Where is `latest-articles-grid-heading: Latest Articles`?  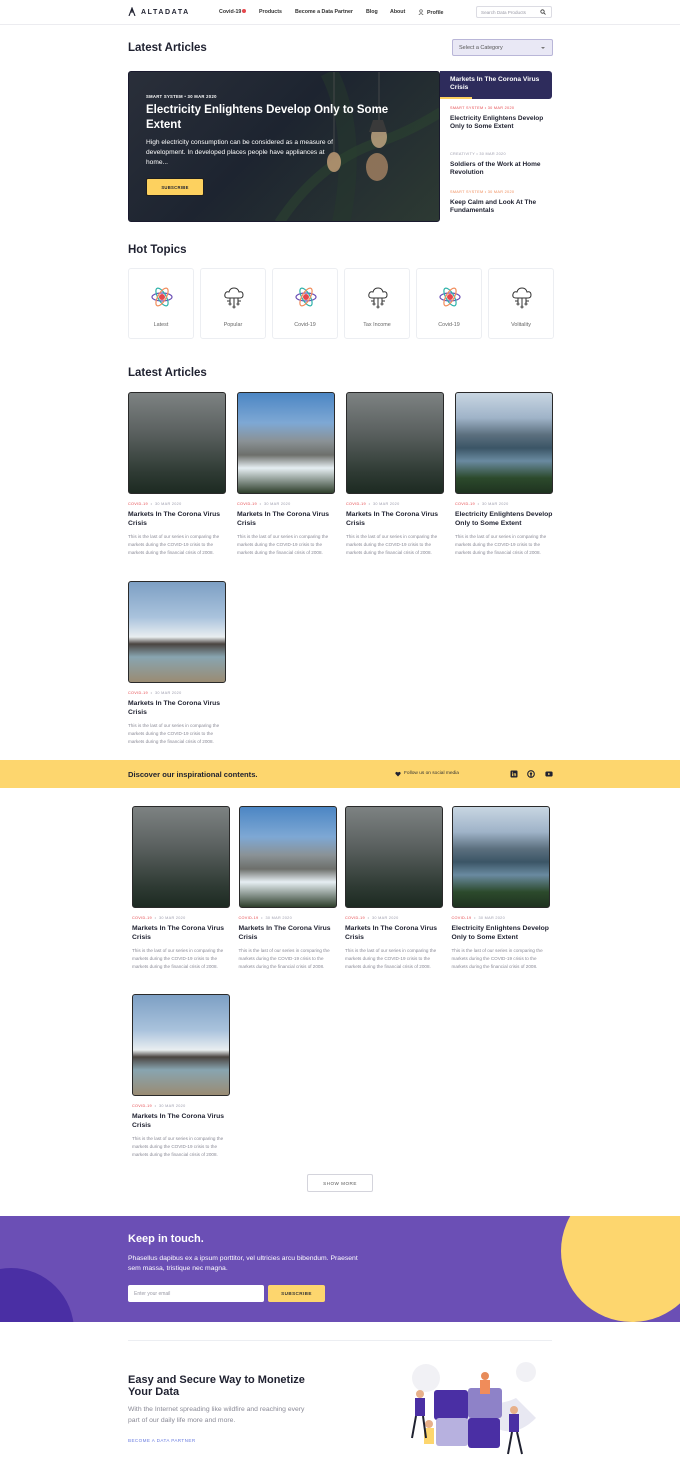 latest-articles-grid-heading: Latest Articles is located at coordinates (167, 373).